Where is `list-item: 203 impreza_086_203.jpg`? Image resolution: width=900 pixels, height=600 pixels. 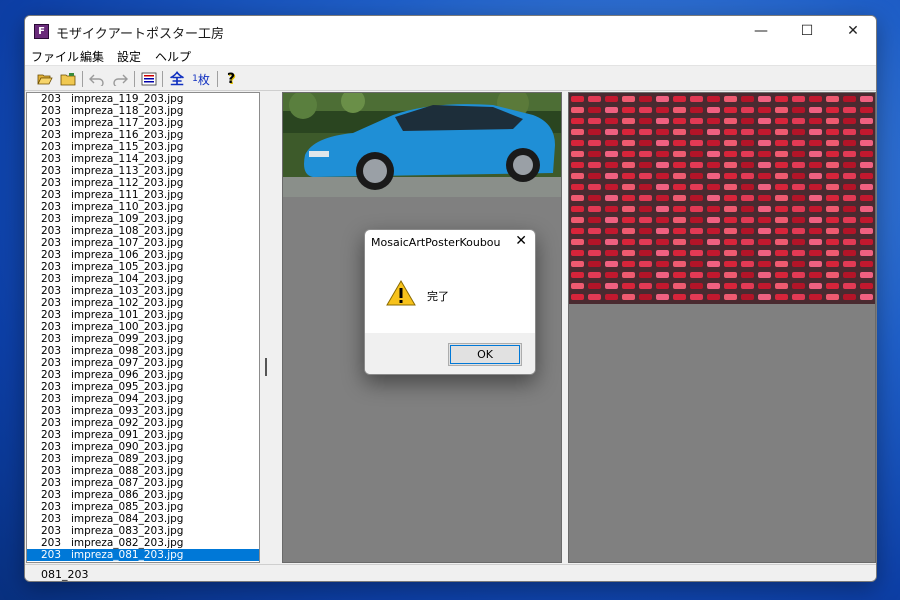
list-item: 203 impreza_086_203.jpg is located at coordinates (143, 495).